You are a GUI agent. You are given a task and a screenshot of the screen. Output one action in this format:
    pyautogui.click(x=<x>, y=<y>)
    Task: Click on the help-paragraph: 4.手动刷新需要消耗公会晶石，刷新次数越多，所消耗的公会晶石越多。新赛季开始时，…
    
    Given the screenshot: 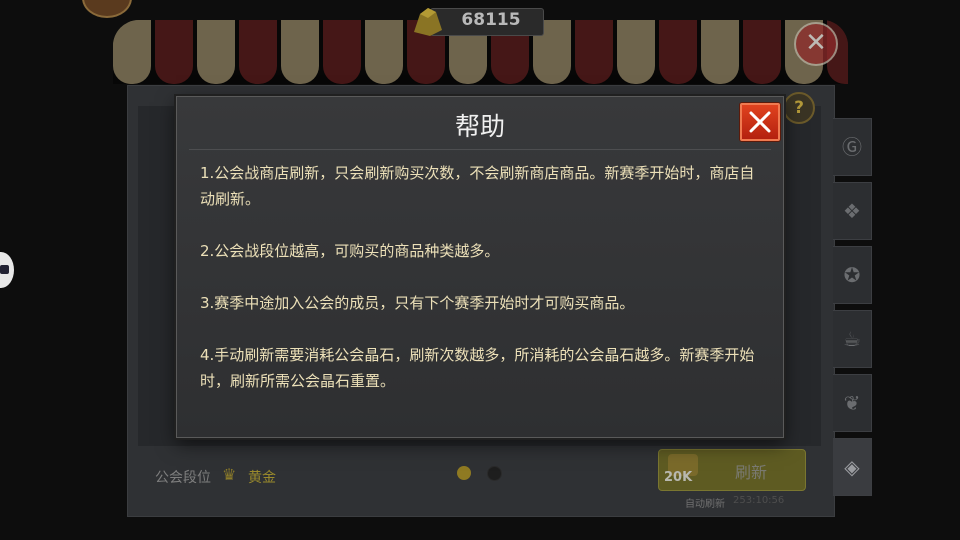 What is the action you would take?
    pyautogui.click(x=477, y=368)
    